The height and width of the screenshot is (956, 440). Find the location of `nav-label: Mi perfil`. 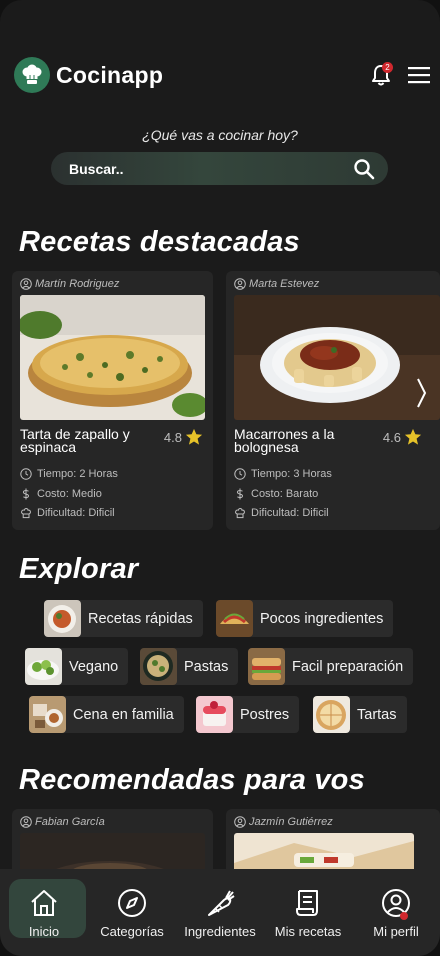

nav-label: Mi perfil is located at coordinates (396, 931).